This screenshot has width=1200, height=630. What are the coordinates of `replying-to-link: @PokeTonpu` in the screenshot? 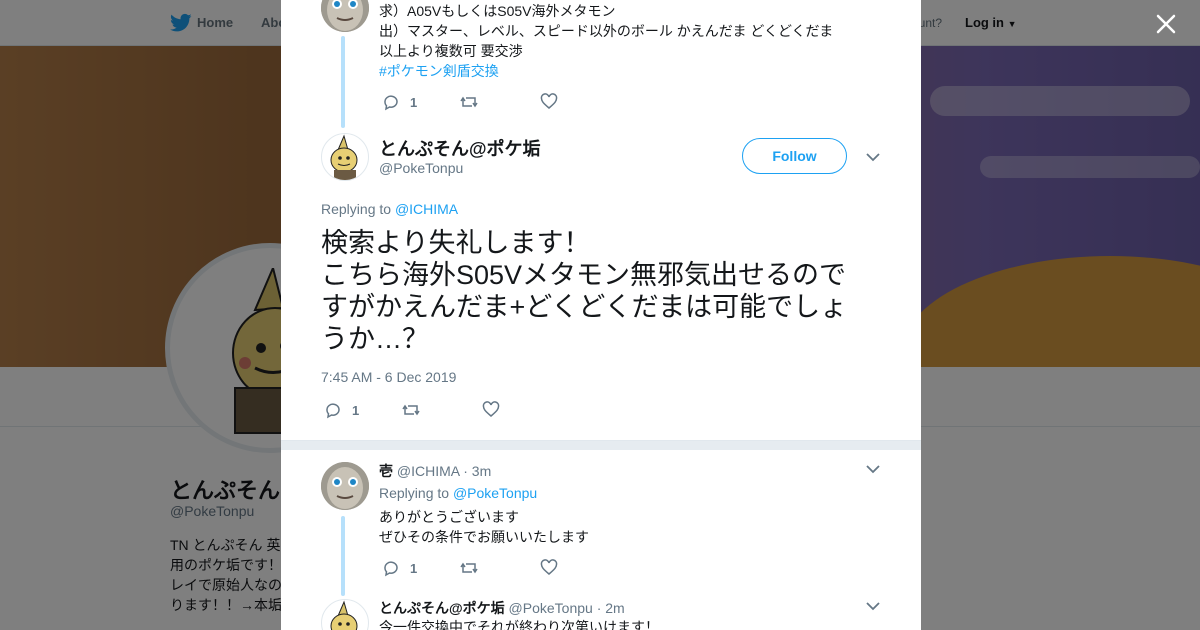 It's located at (495, 493).